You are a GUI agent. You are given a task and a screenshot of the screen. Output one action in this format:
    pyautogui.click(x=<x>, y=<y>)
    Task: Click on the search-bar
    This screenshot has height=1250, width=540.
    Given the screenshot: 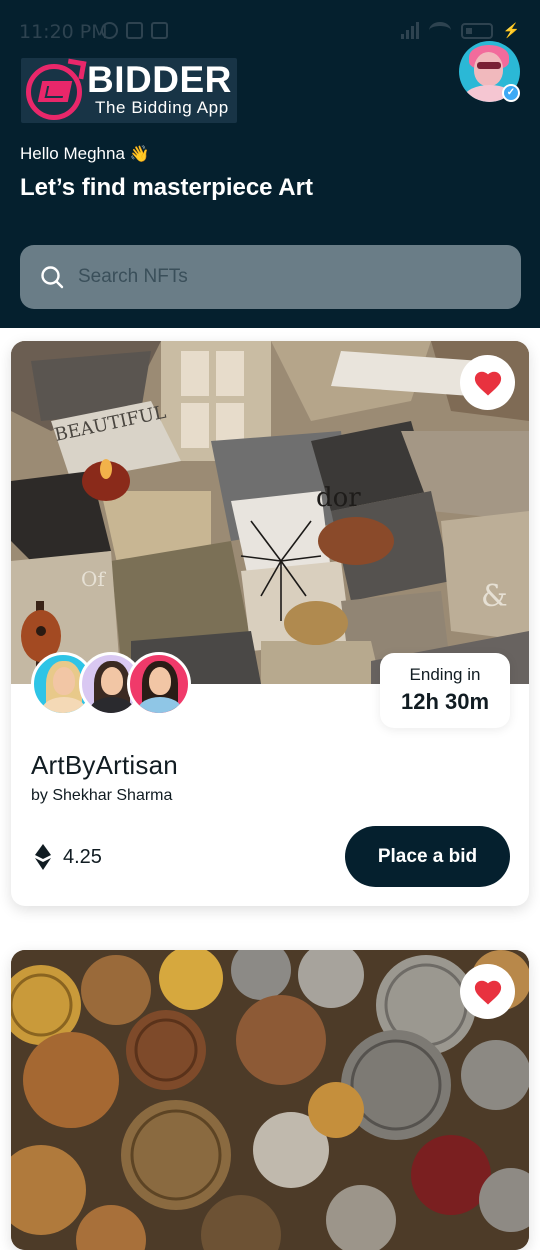 What is the action you would take?
    pyautogui.click(x=270, y=277)
    